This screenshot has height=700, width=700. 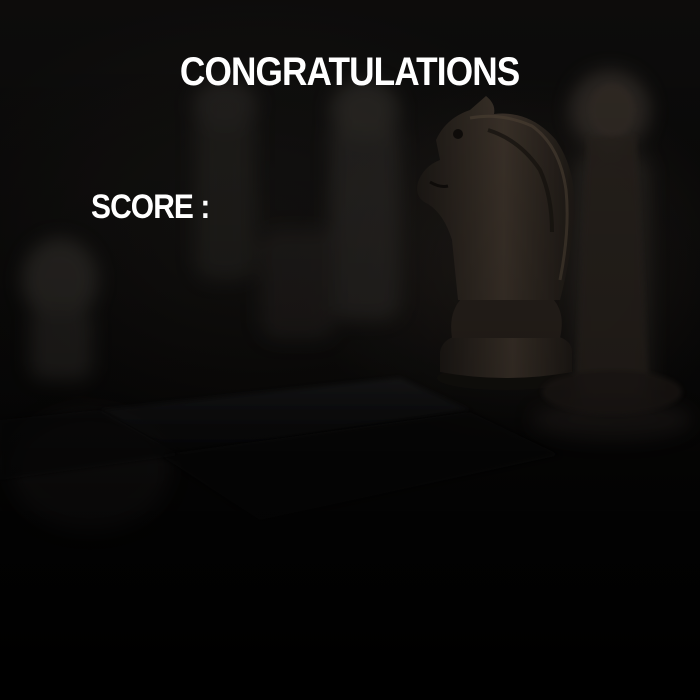 What do you see at coordinates (150, 207) in the screenshot?
I see `score-label: SCORE :` at bounding box center [150, 207].